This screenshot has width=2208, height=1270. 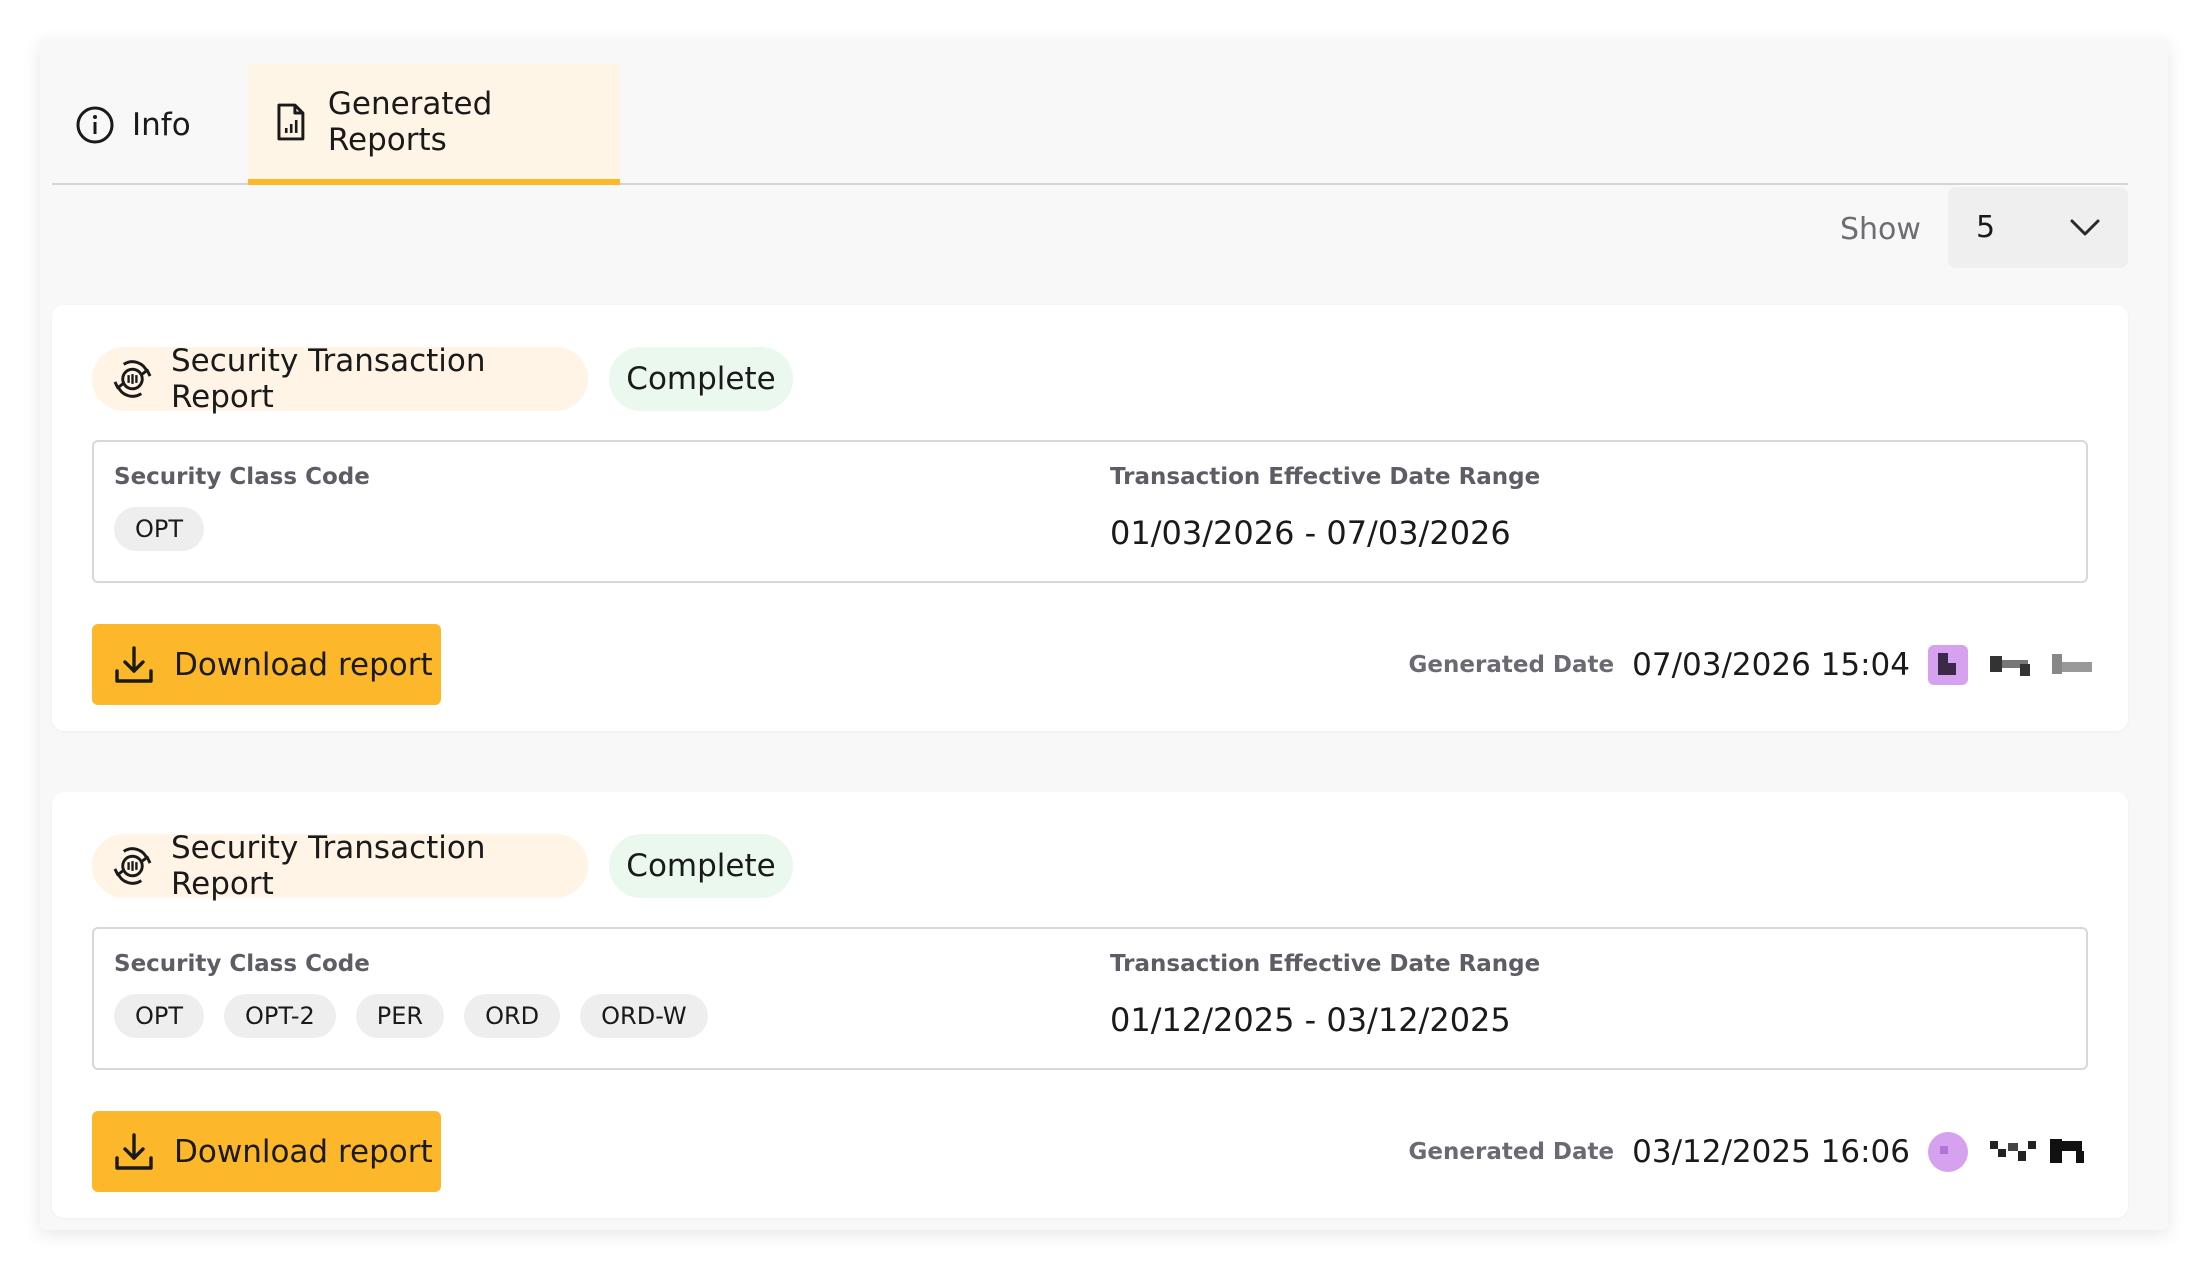 I want to click on date-range-value: 01/12/2025 - 03/12/2025, so click(x=1310, y=1020).